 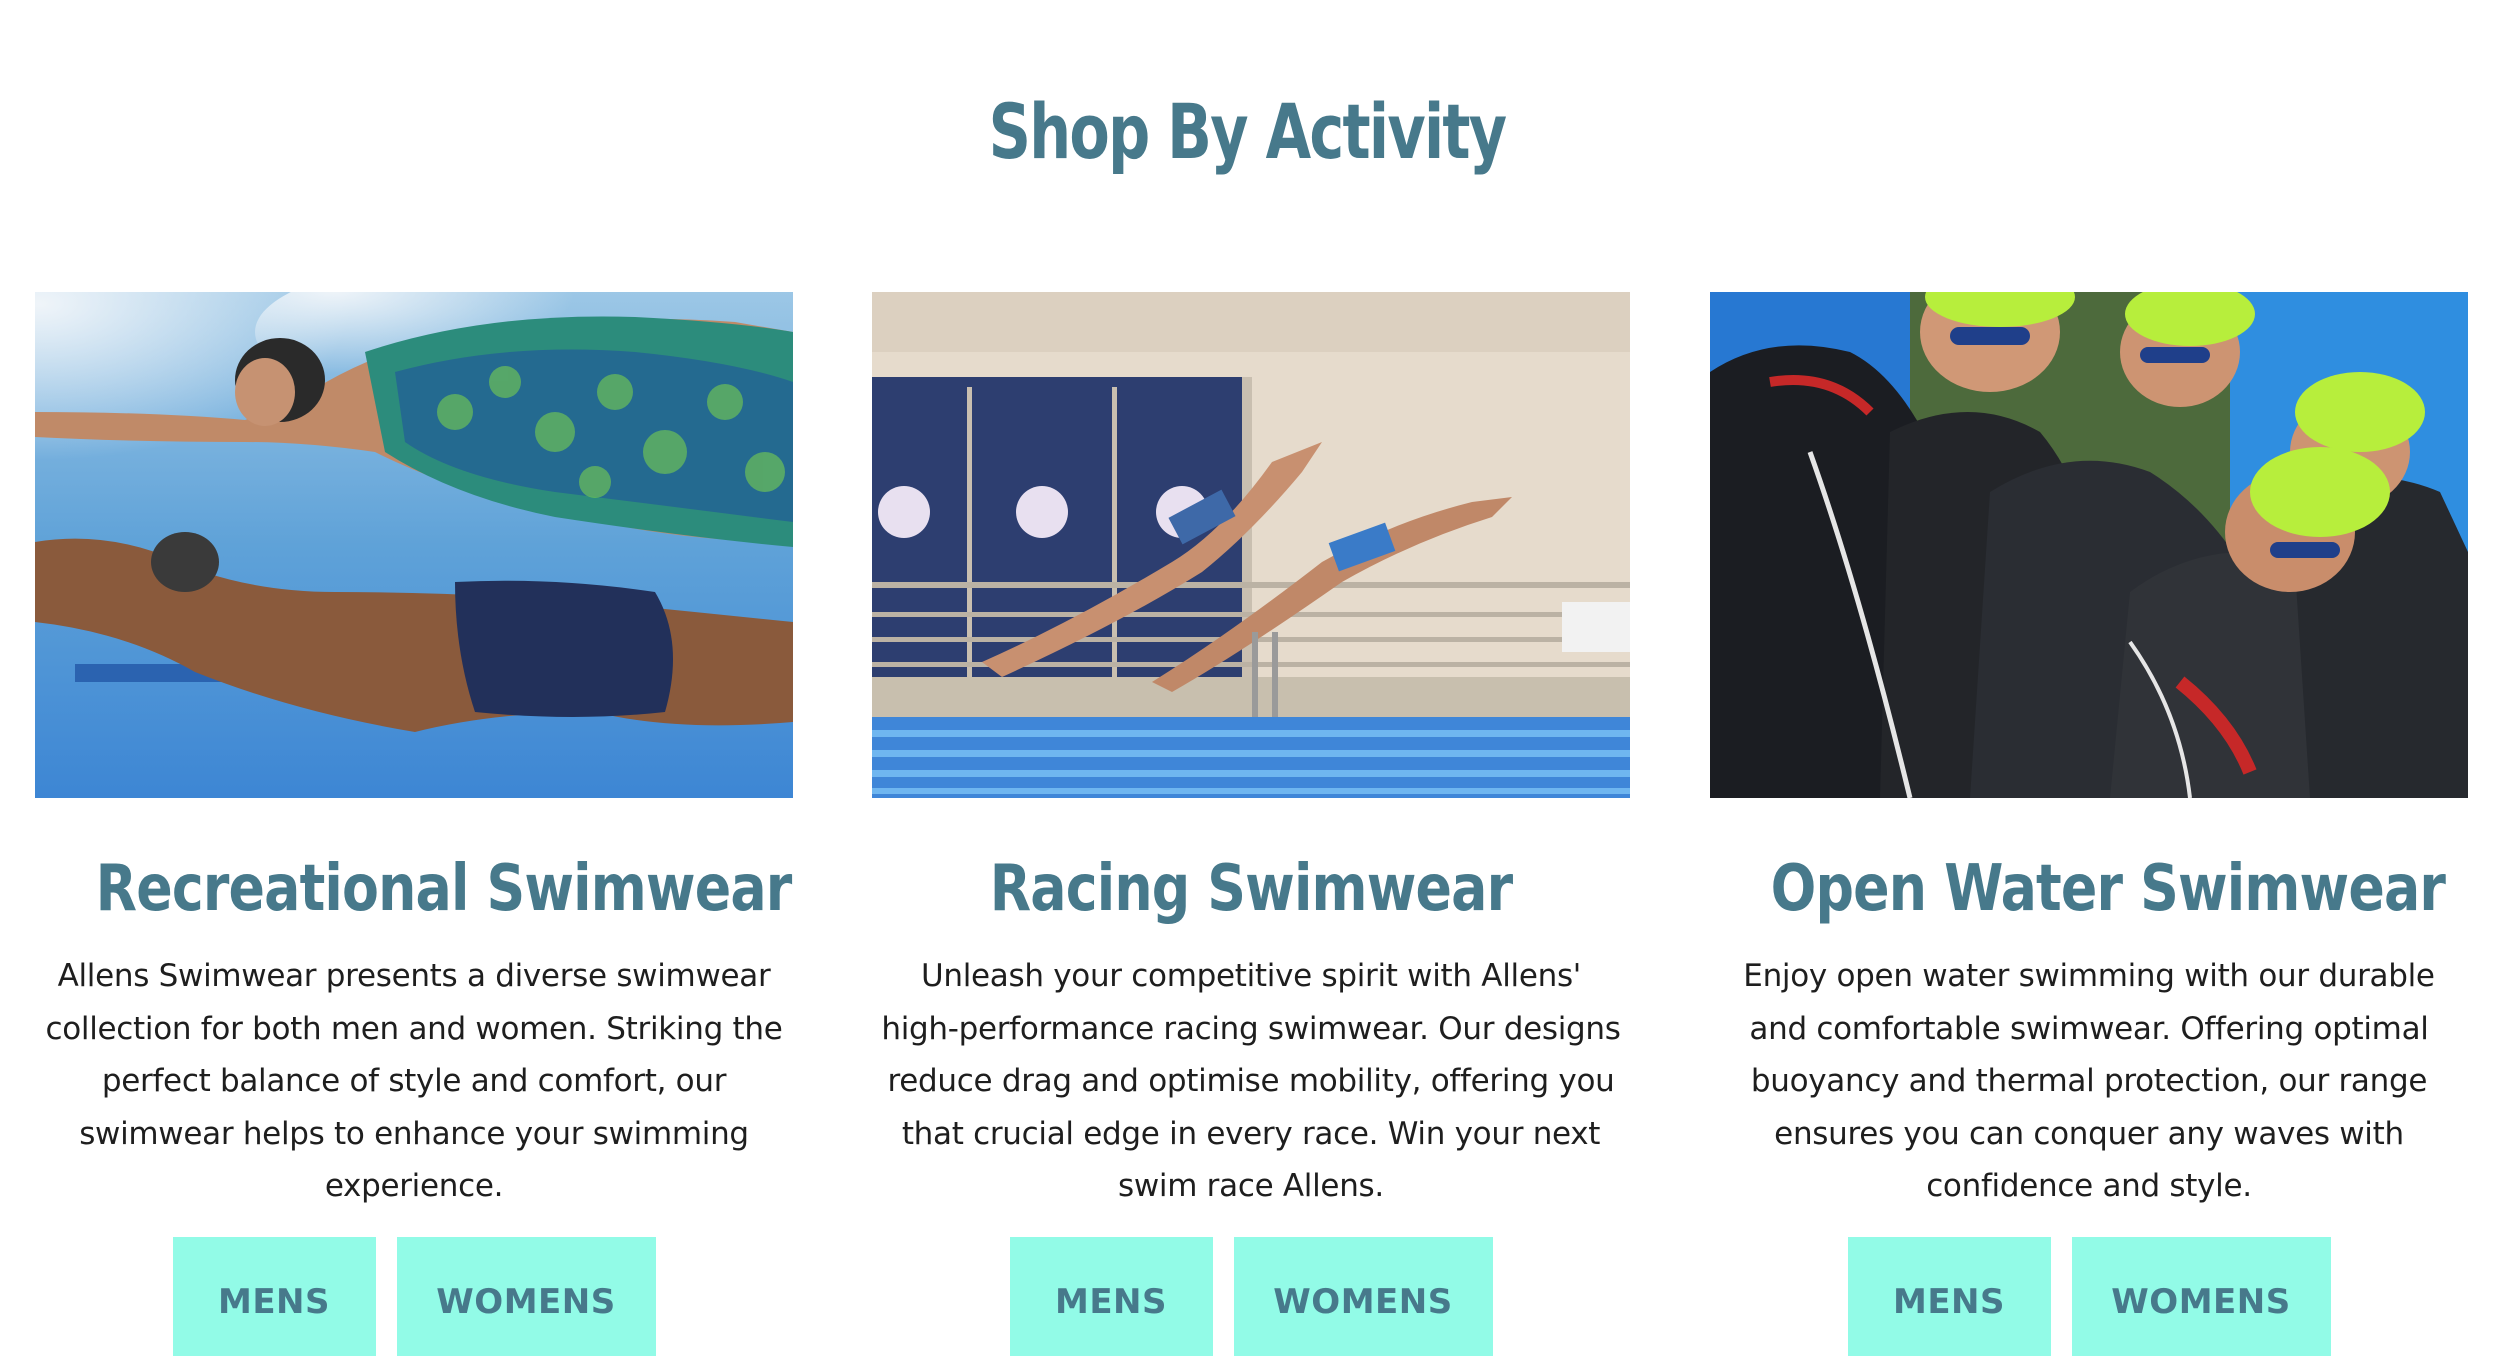 What do you see at coordinates (1251, 545) in the screenshot?
I see `racing-swimwear-image` at bounding box center [1251, 545].